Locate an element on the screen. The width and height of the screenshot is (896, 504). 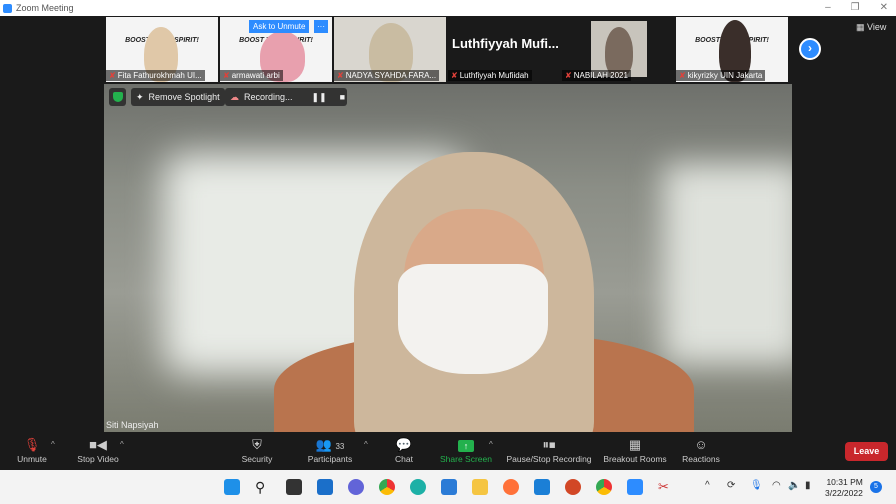
chat-button: 💬 Chat is located at coordinates (404, 450).